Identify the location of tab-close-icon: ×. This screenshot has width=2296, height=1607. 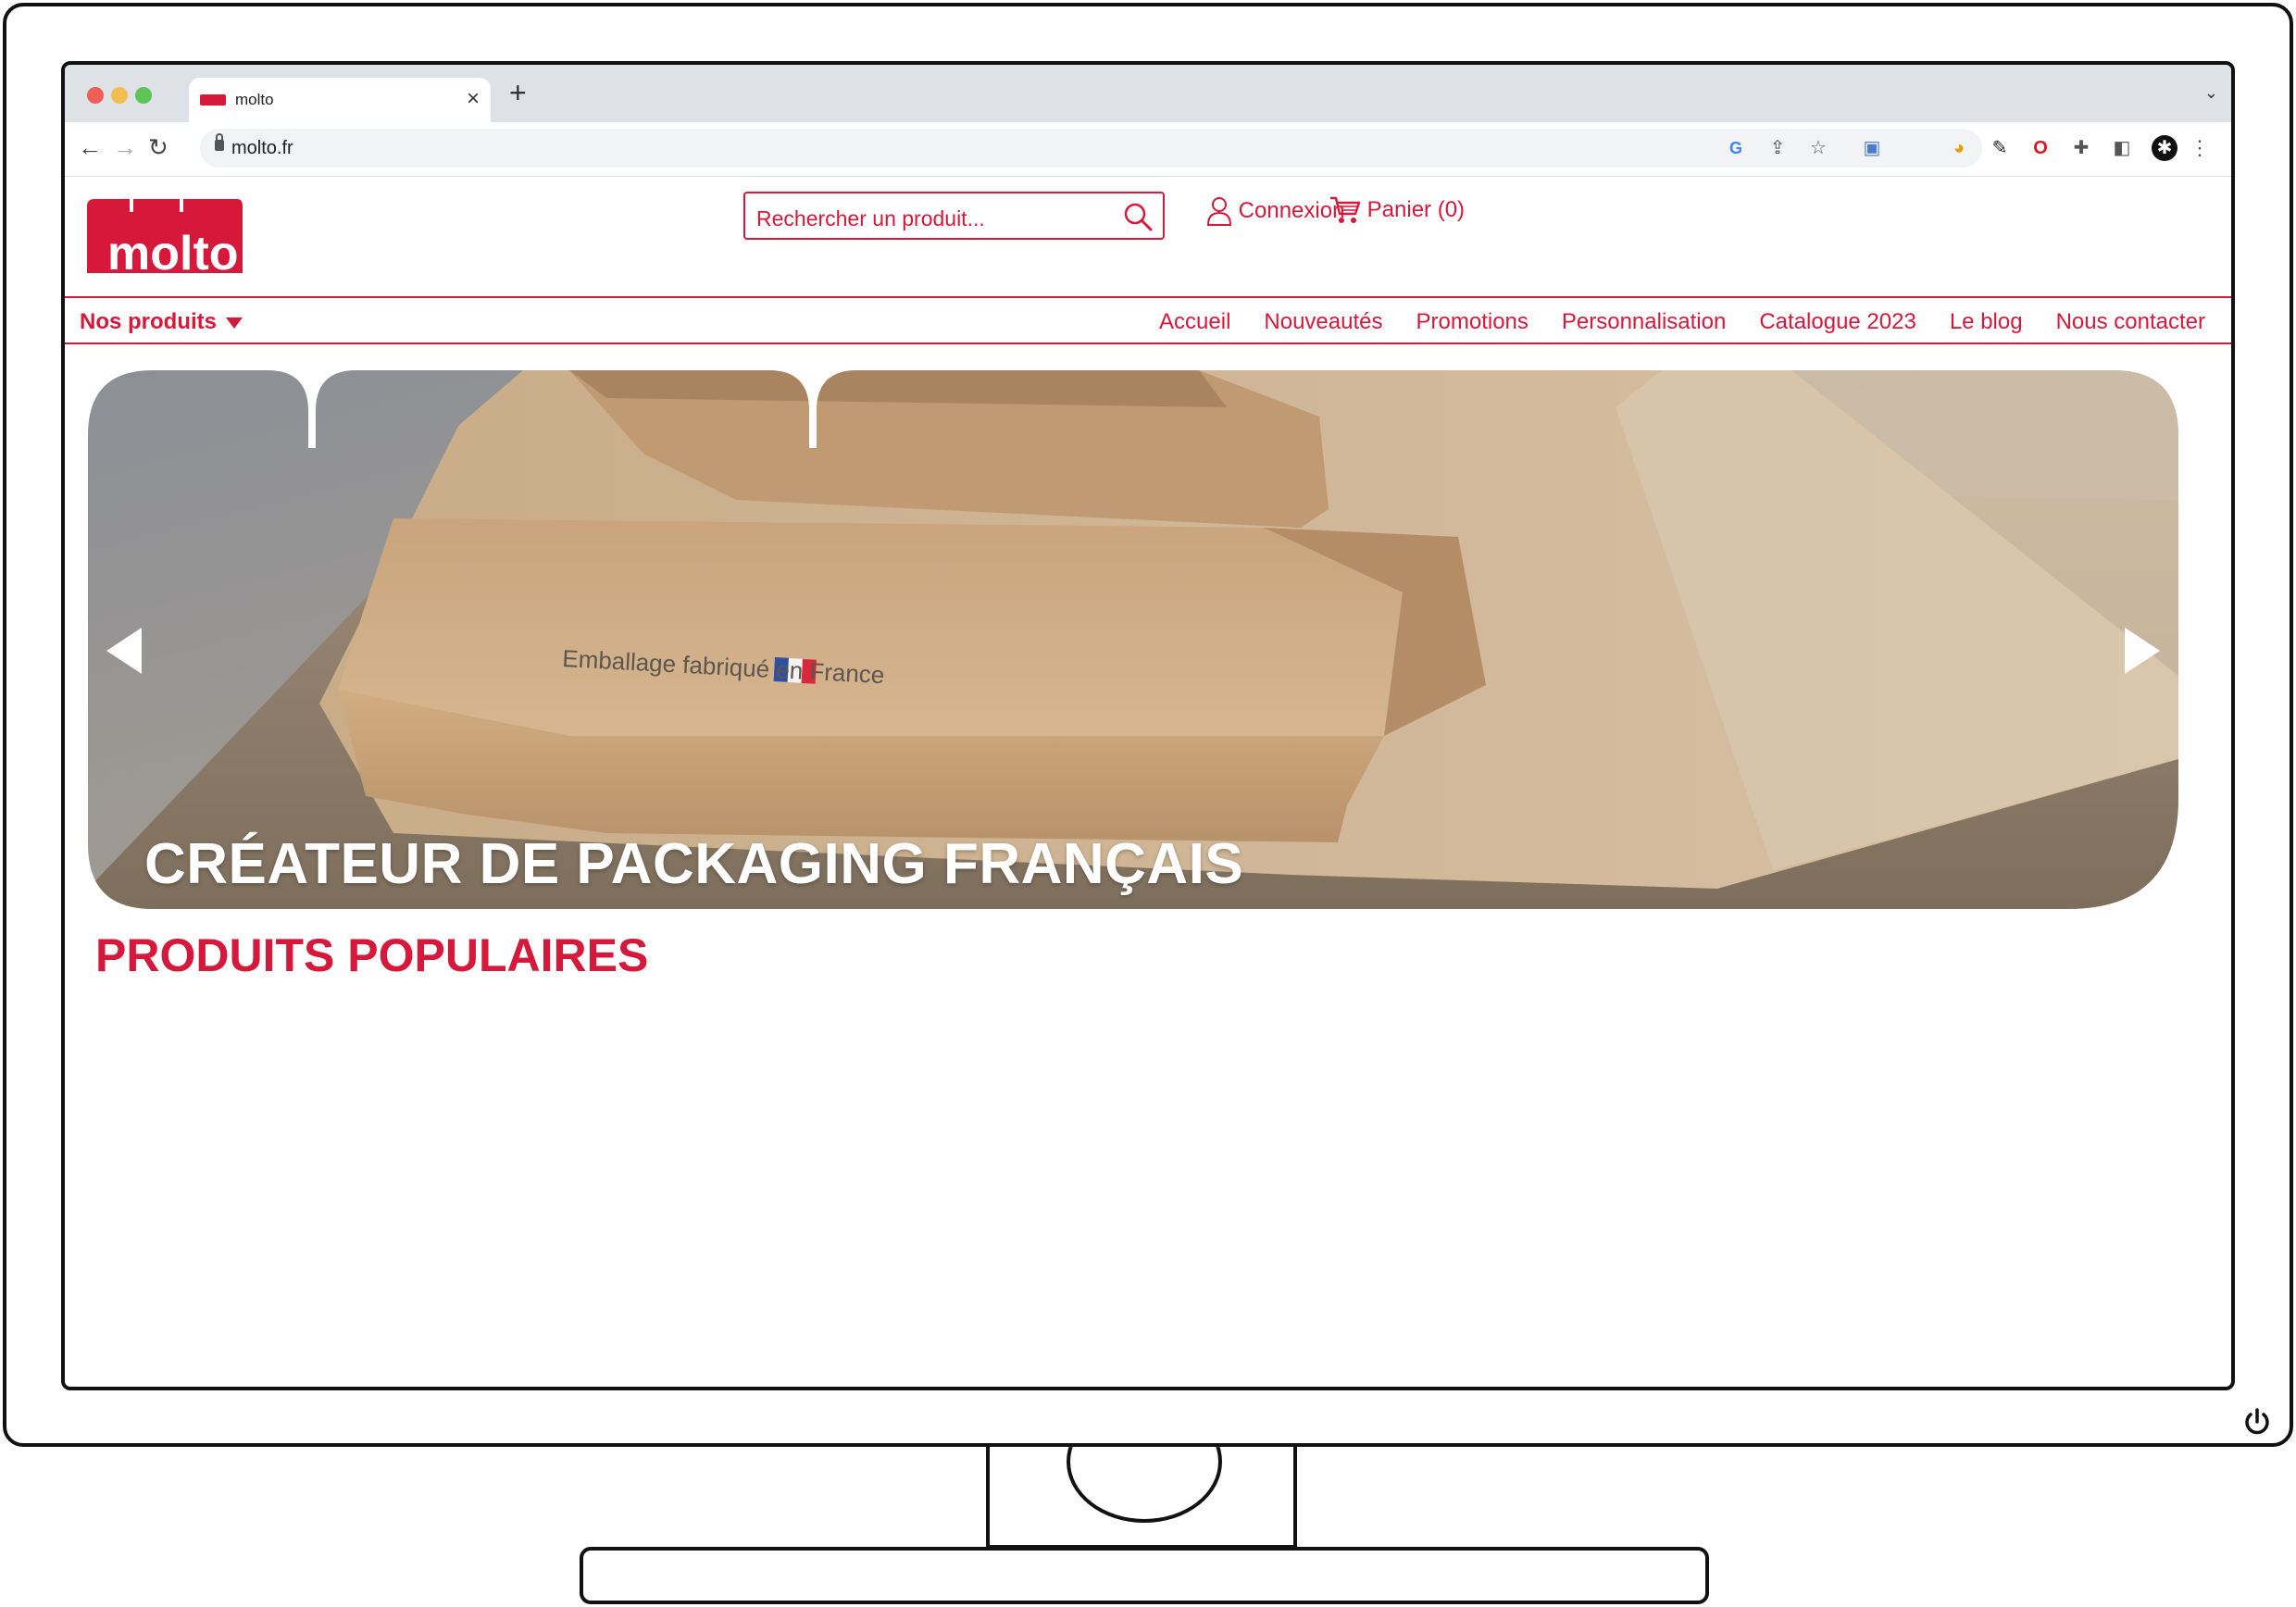
(473, 99).